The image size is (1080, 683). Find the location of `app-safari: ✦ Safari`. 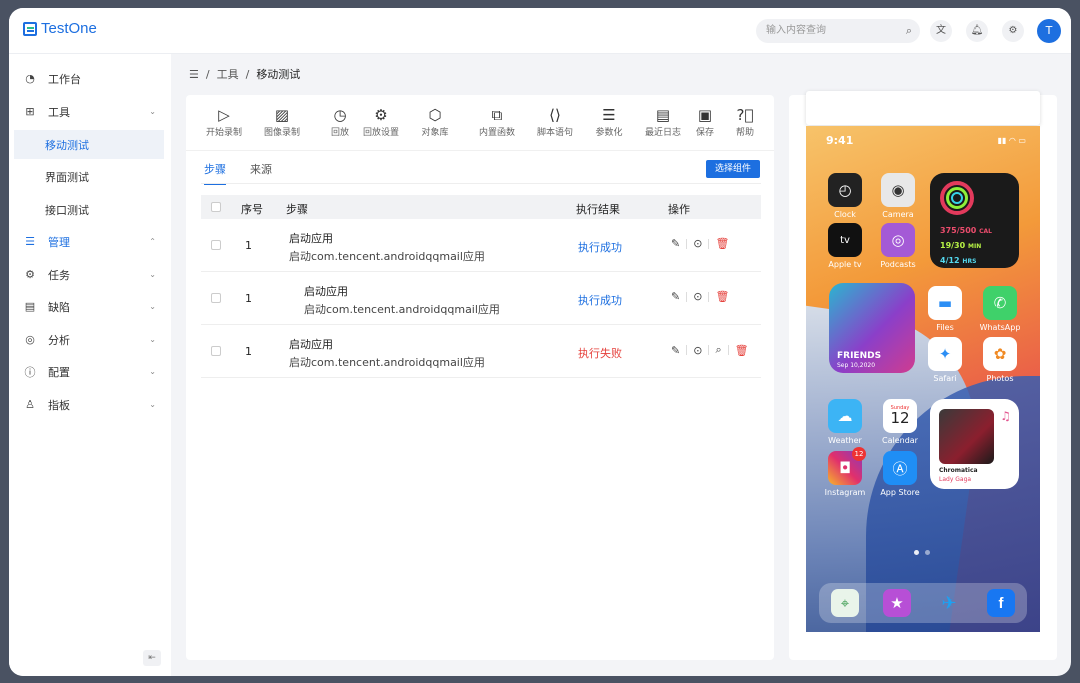

app-safari: ✦ Safari is located at coordinates (945, 360).